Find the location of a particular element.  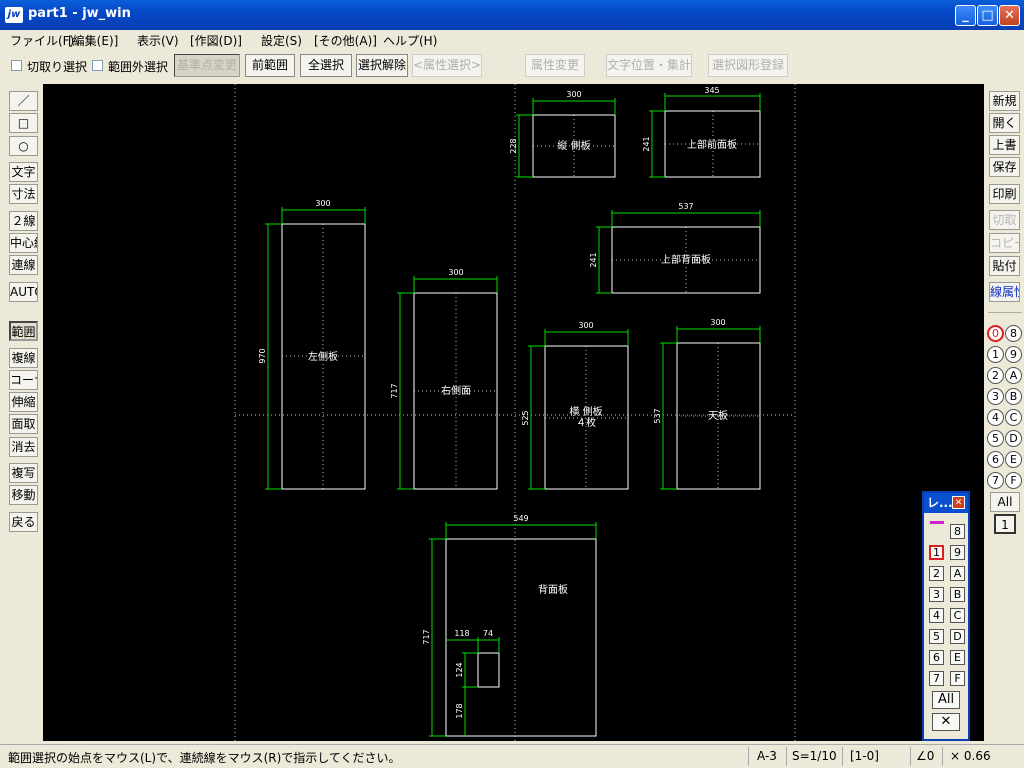

cut-select-checkbox is located at coordinates (16, 65).